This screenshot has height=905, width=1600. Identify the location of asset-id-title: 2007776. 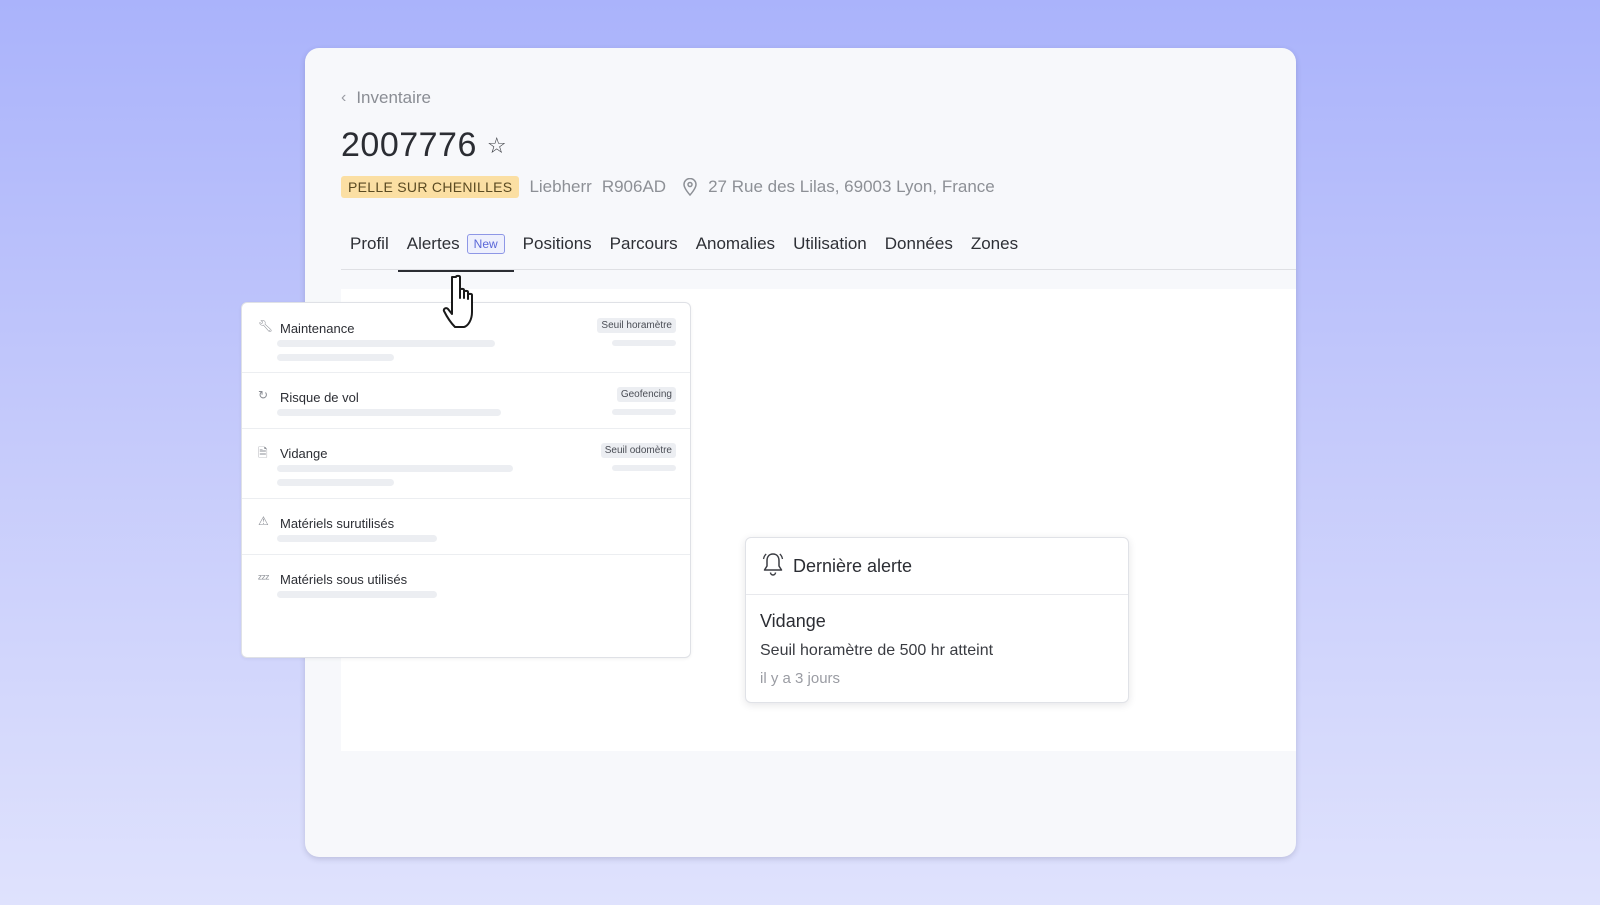
(409, 145).